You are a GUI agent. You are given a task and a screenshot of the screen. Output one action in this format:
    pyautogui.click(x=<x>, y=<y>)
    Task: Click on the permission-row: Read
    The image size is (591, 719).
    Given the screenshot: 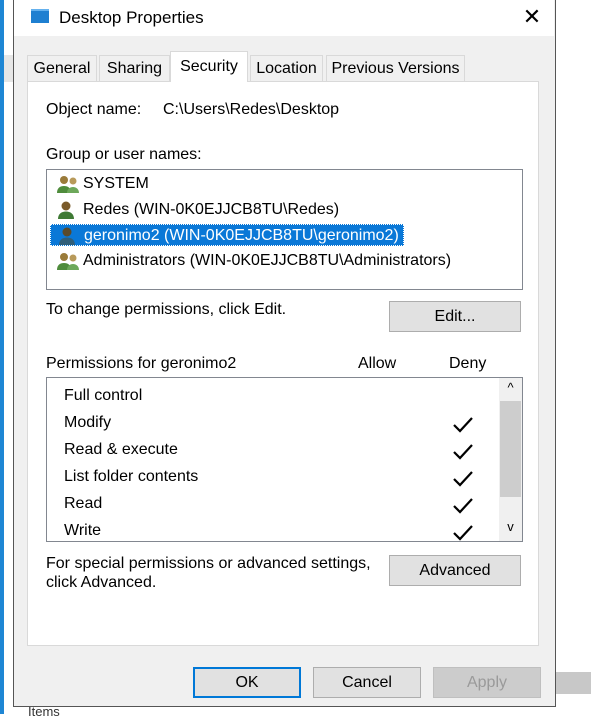 What is the action you would take?
    pyautogui.click(x=83, y=503)
    